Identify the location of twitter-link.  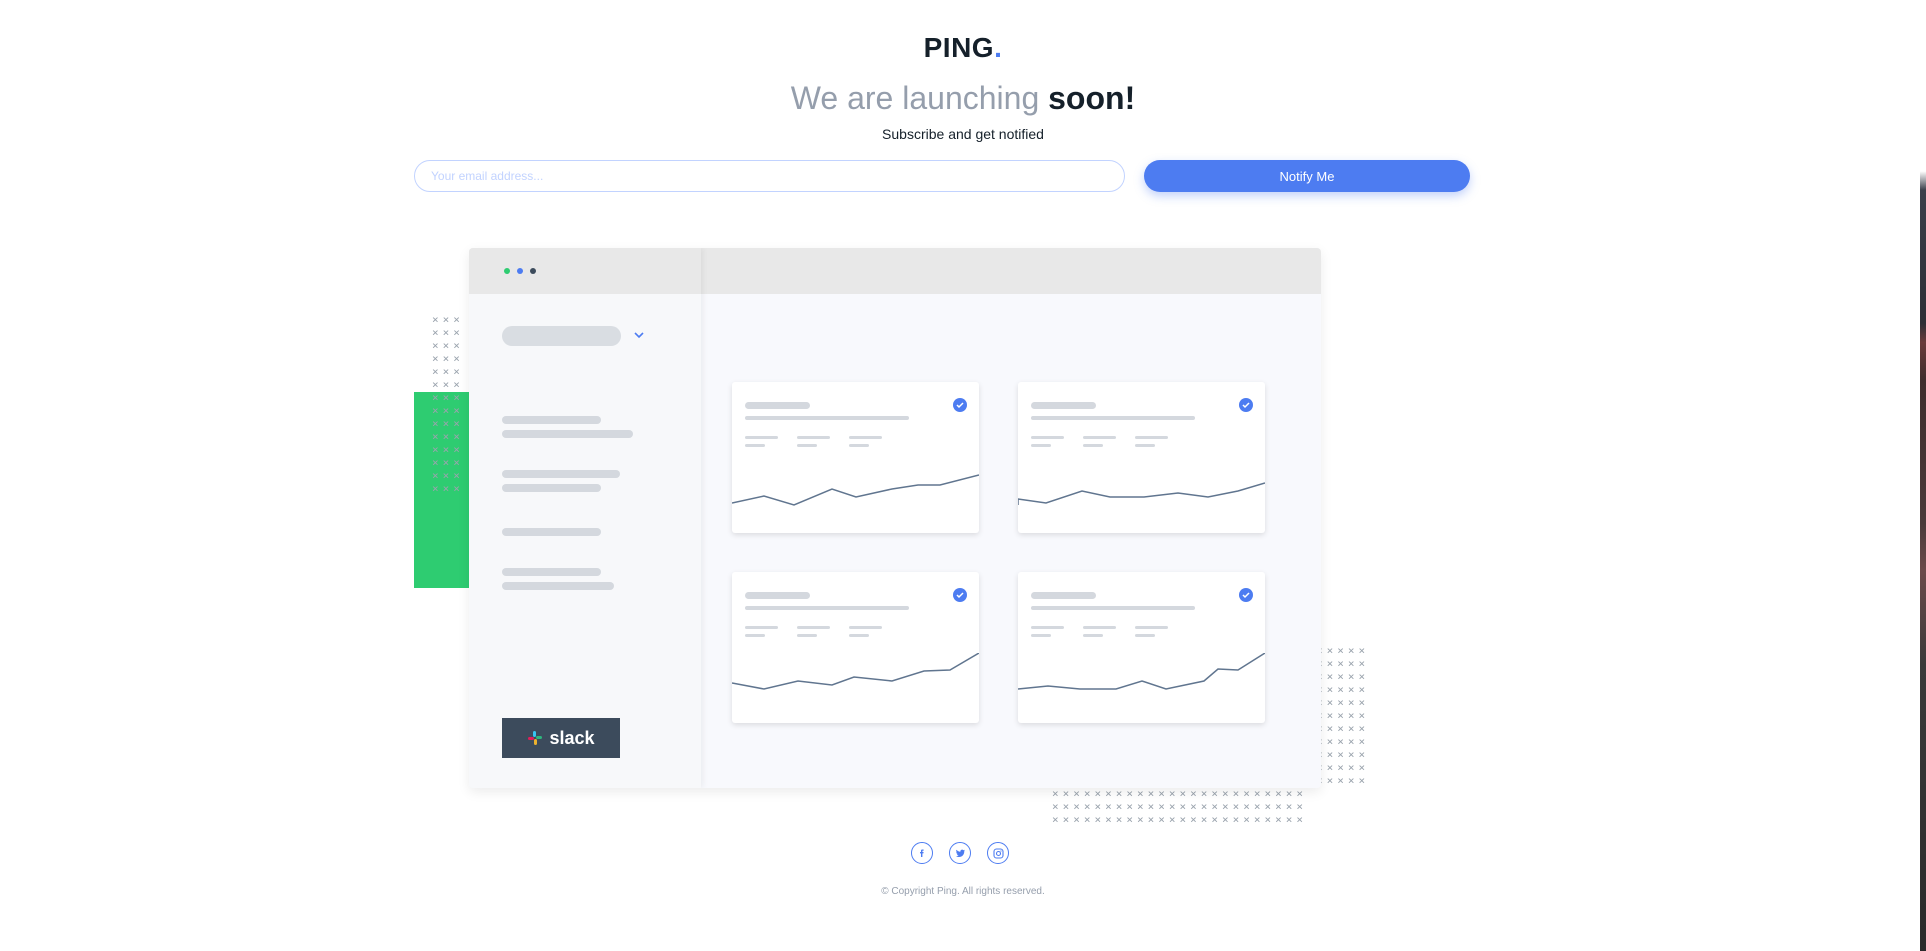
(960, 853).